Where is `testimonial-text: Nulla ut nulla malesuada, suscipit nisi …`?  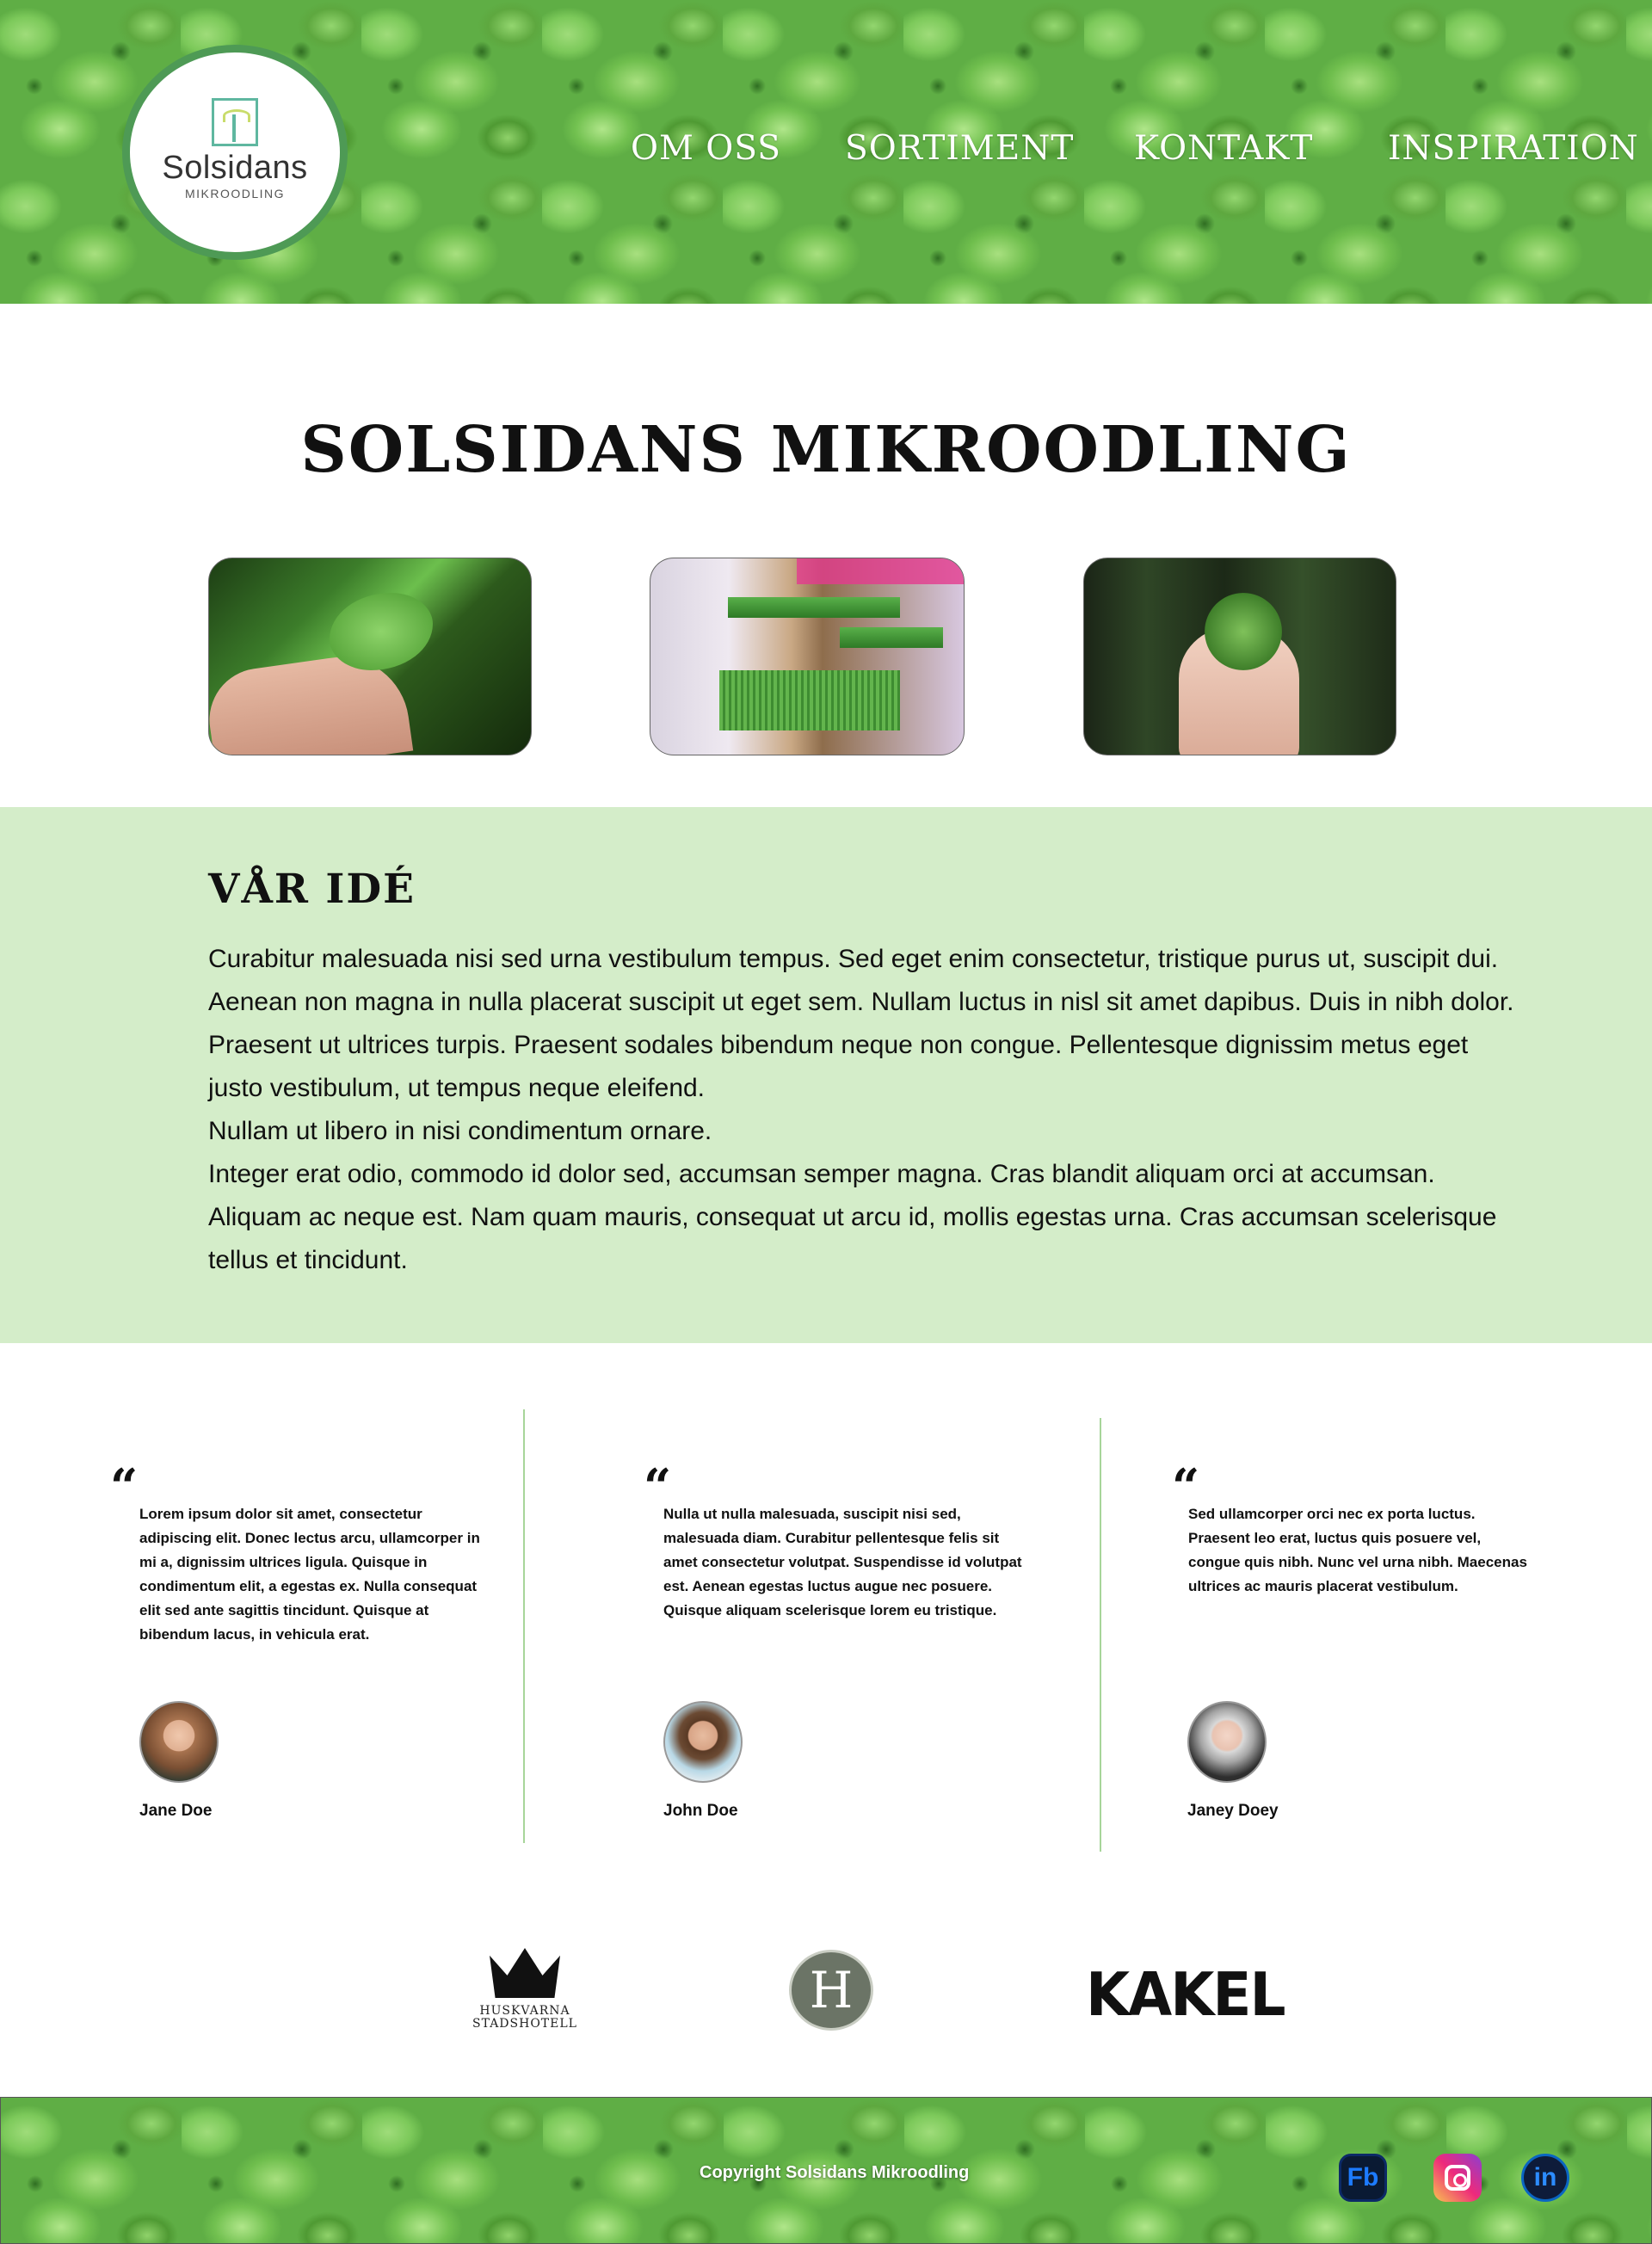 testimonial-text: Nulla ut nulla malesuada, suscipit nisi … is located at coordinates (842, 1562).